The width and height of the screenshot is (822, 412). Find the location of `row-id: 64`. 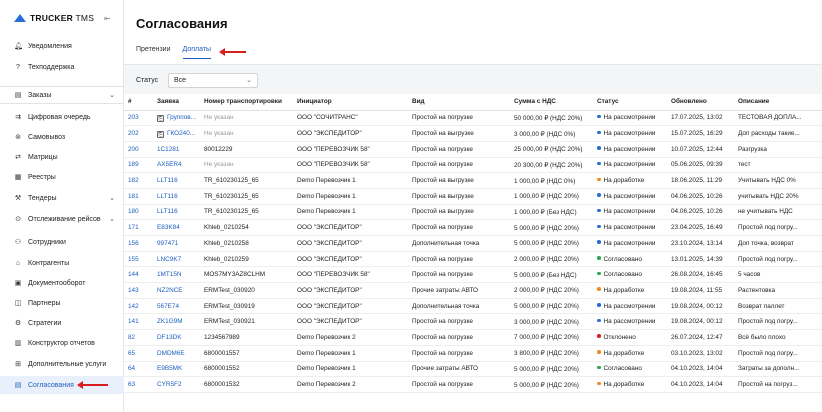

row-id: 64 is located at coordinates (138, 369).